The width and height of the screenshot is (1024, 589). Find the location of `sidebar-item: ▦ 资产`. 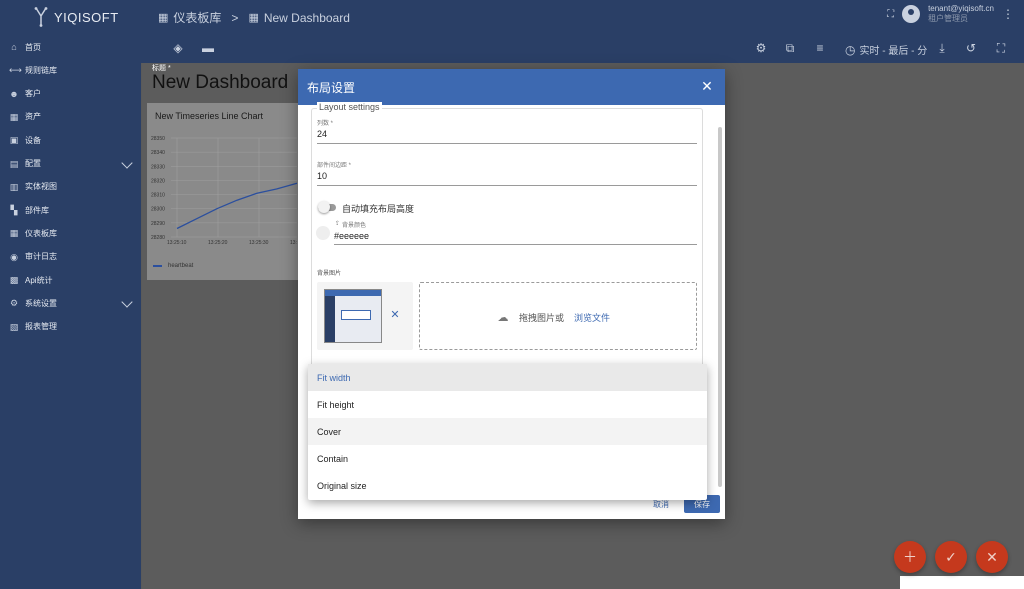

sidebar-item: ▦ 资产 is located at coordinates (70, 117).